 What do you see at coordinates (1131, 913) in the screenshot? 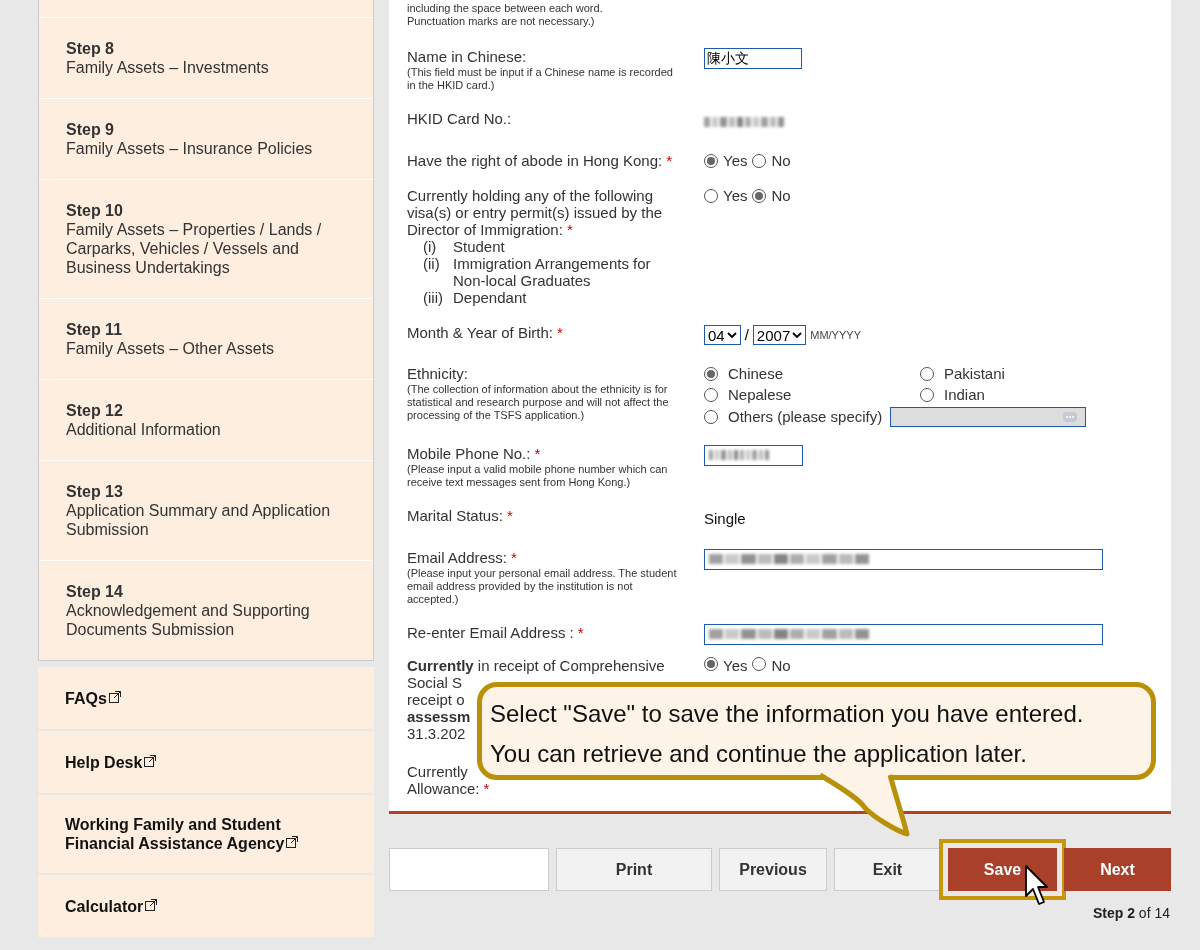
I see `step-indicator: Step 2 of 14` at bounding box center [1131, 913].